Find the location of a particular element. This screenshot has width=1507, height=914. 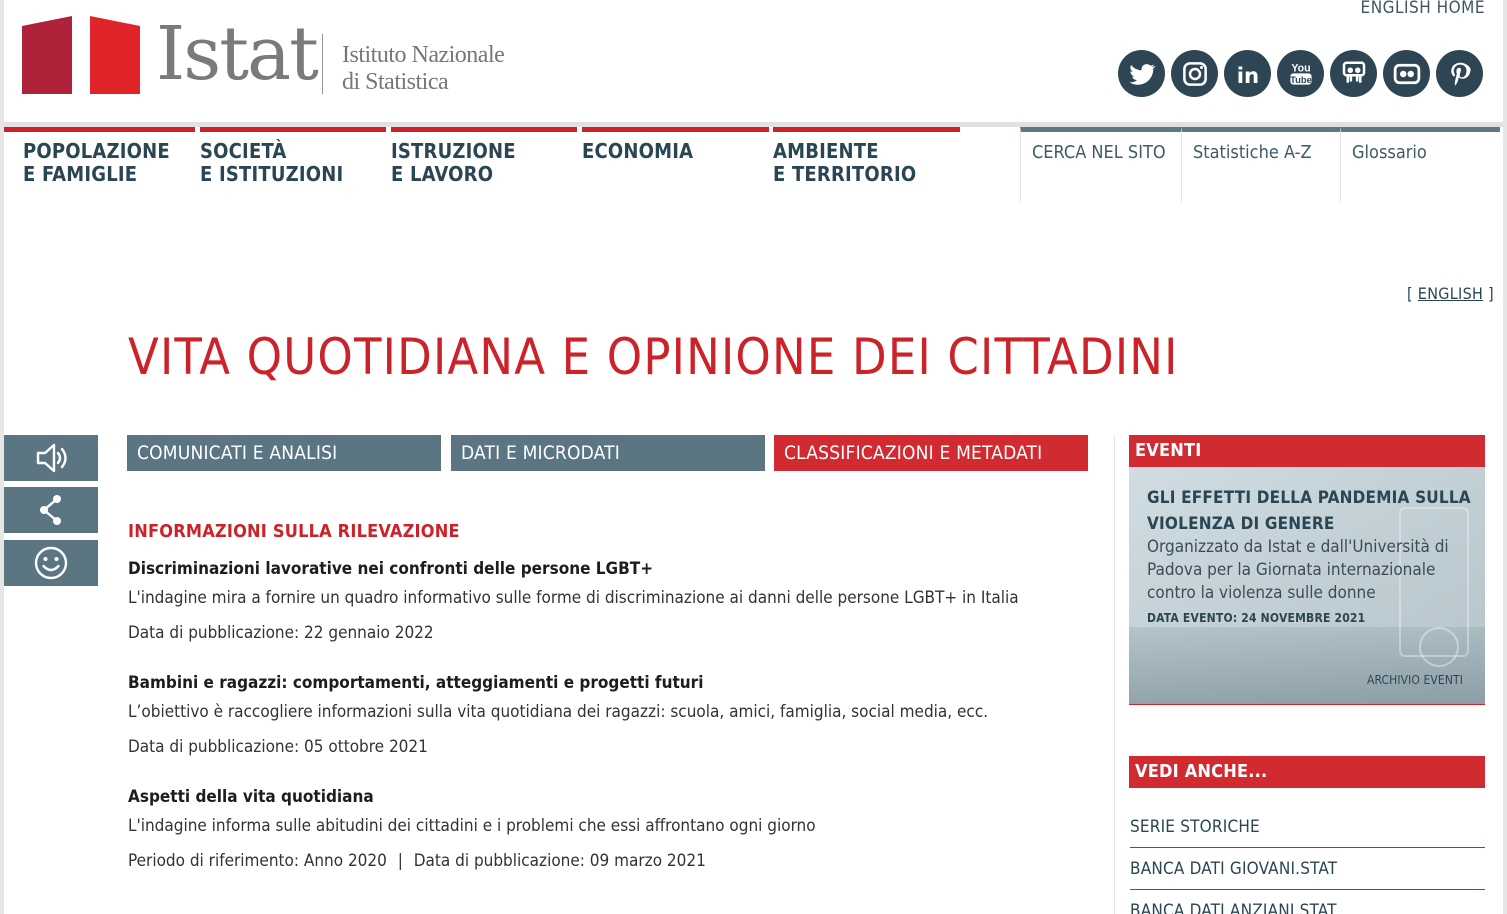

speaker-icon is located at coordinates (51, 458).